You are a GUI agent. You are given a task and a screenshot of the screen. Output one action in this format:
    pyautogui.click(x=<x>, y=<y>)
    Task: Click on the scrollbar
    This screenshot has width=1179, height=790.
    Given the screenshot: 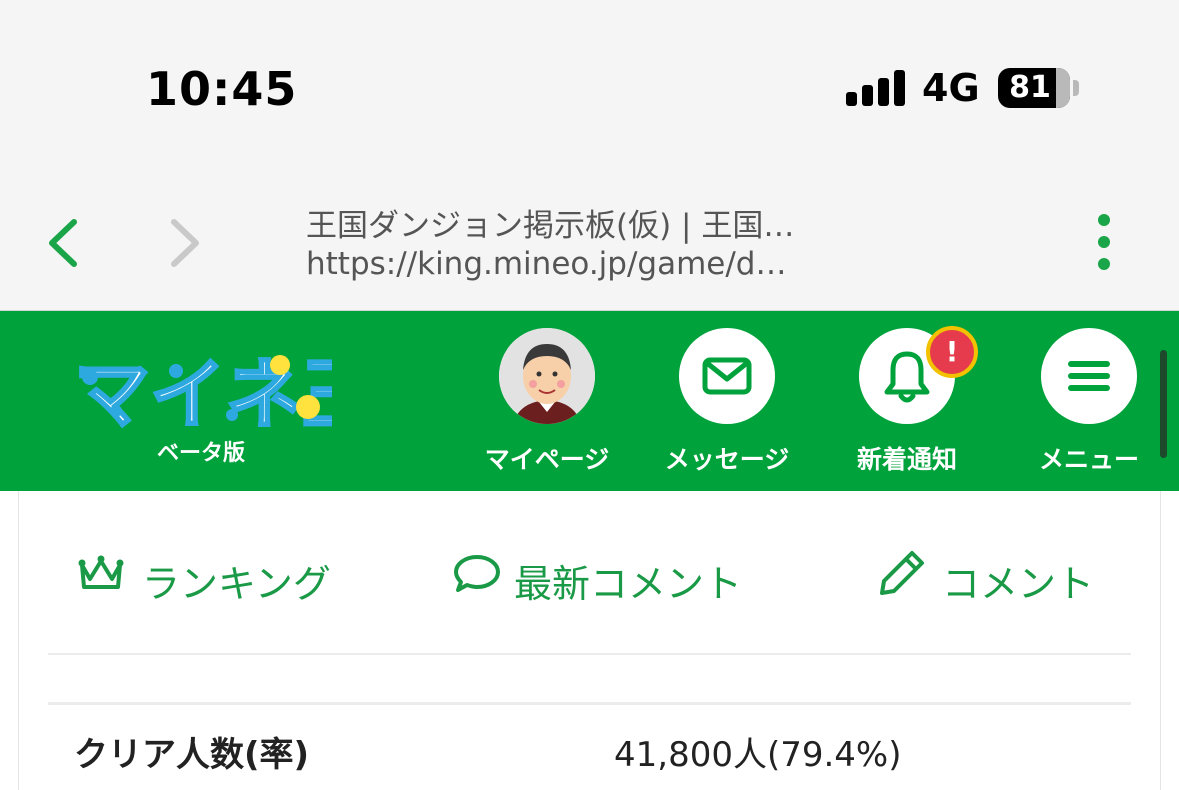 What is the action you would take?
    pyautogui.click(x=1163, y=404)
    